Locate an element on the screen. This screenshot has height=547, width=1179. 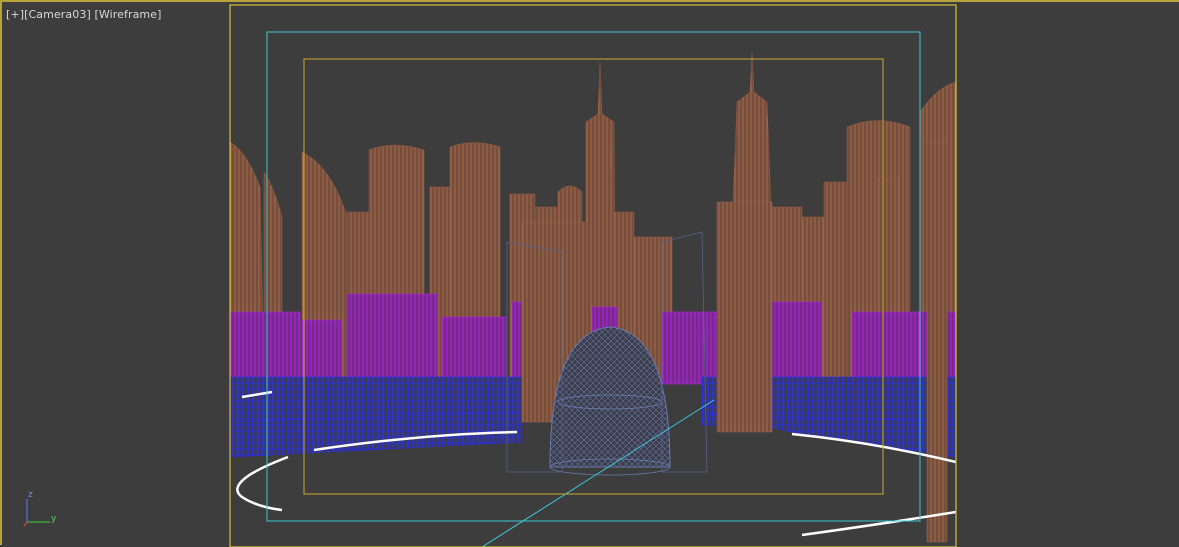
z-axis-label: z is located at coordinates (30, 495).